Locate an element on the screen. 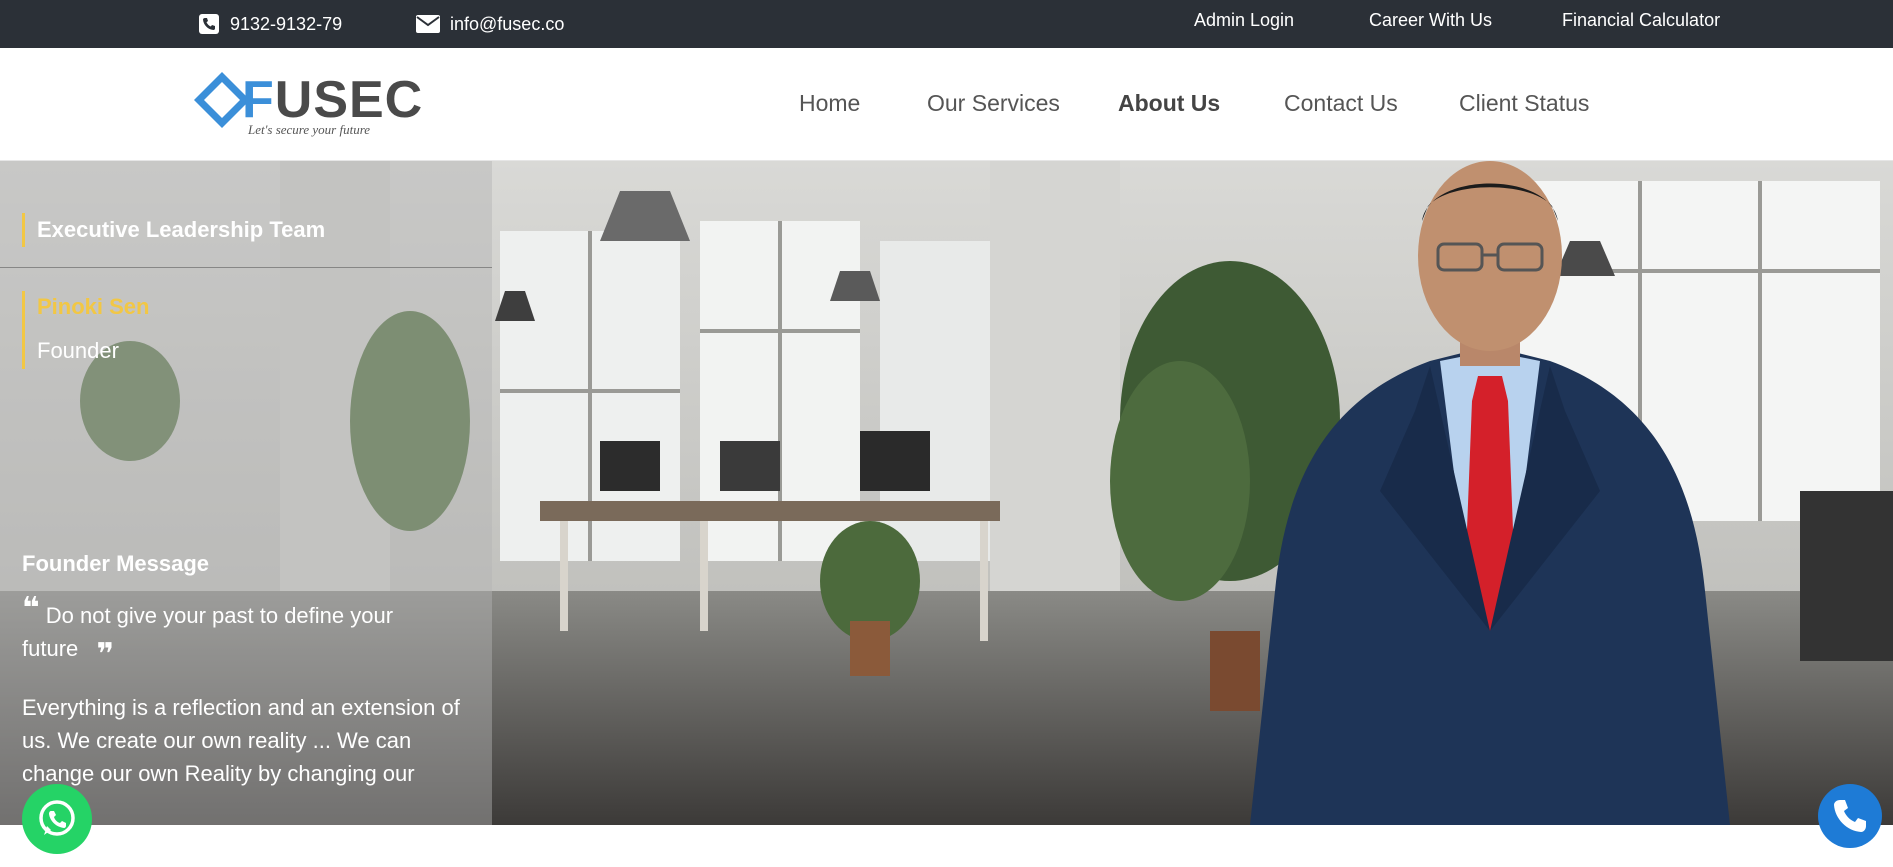  leader-role: Founder is located at coordinates (78, 350).